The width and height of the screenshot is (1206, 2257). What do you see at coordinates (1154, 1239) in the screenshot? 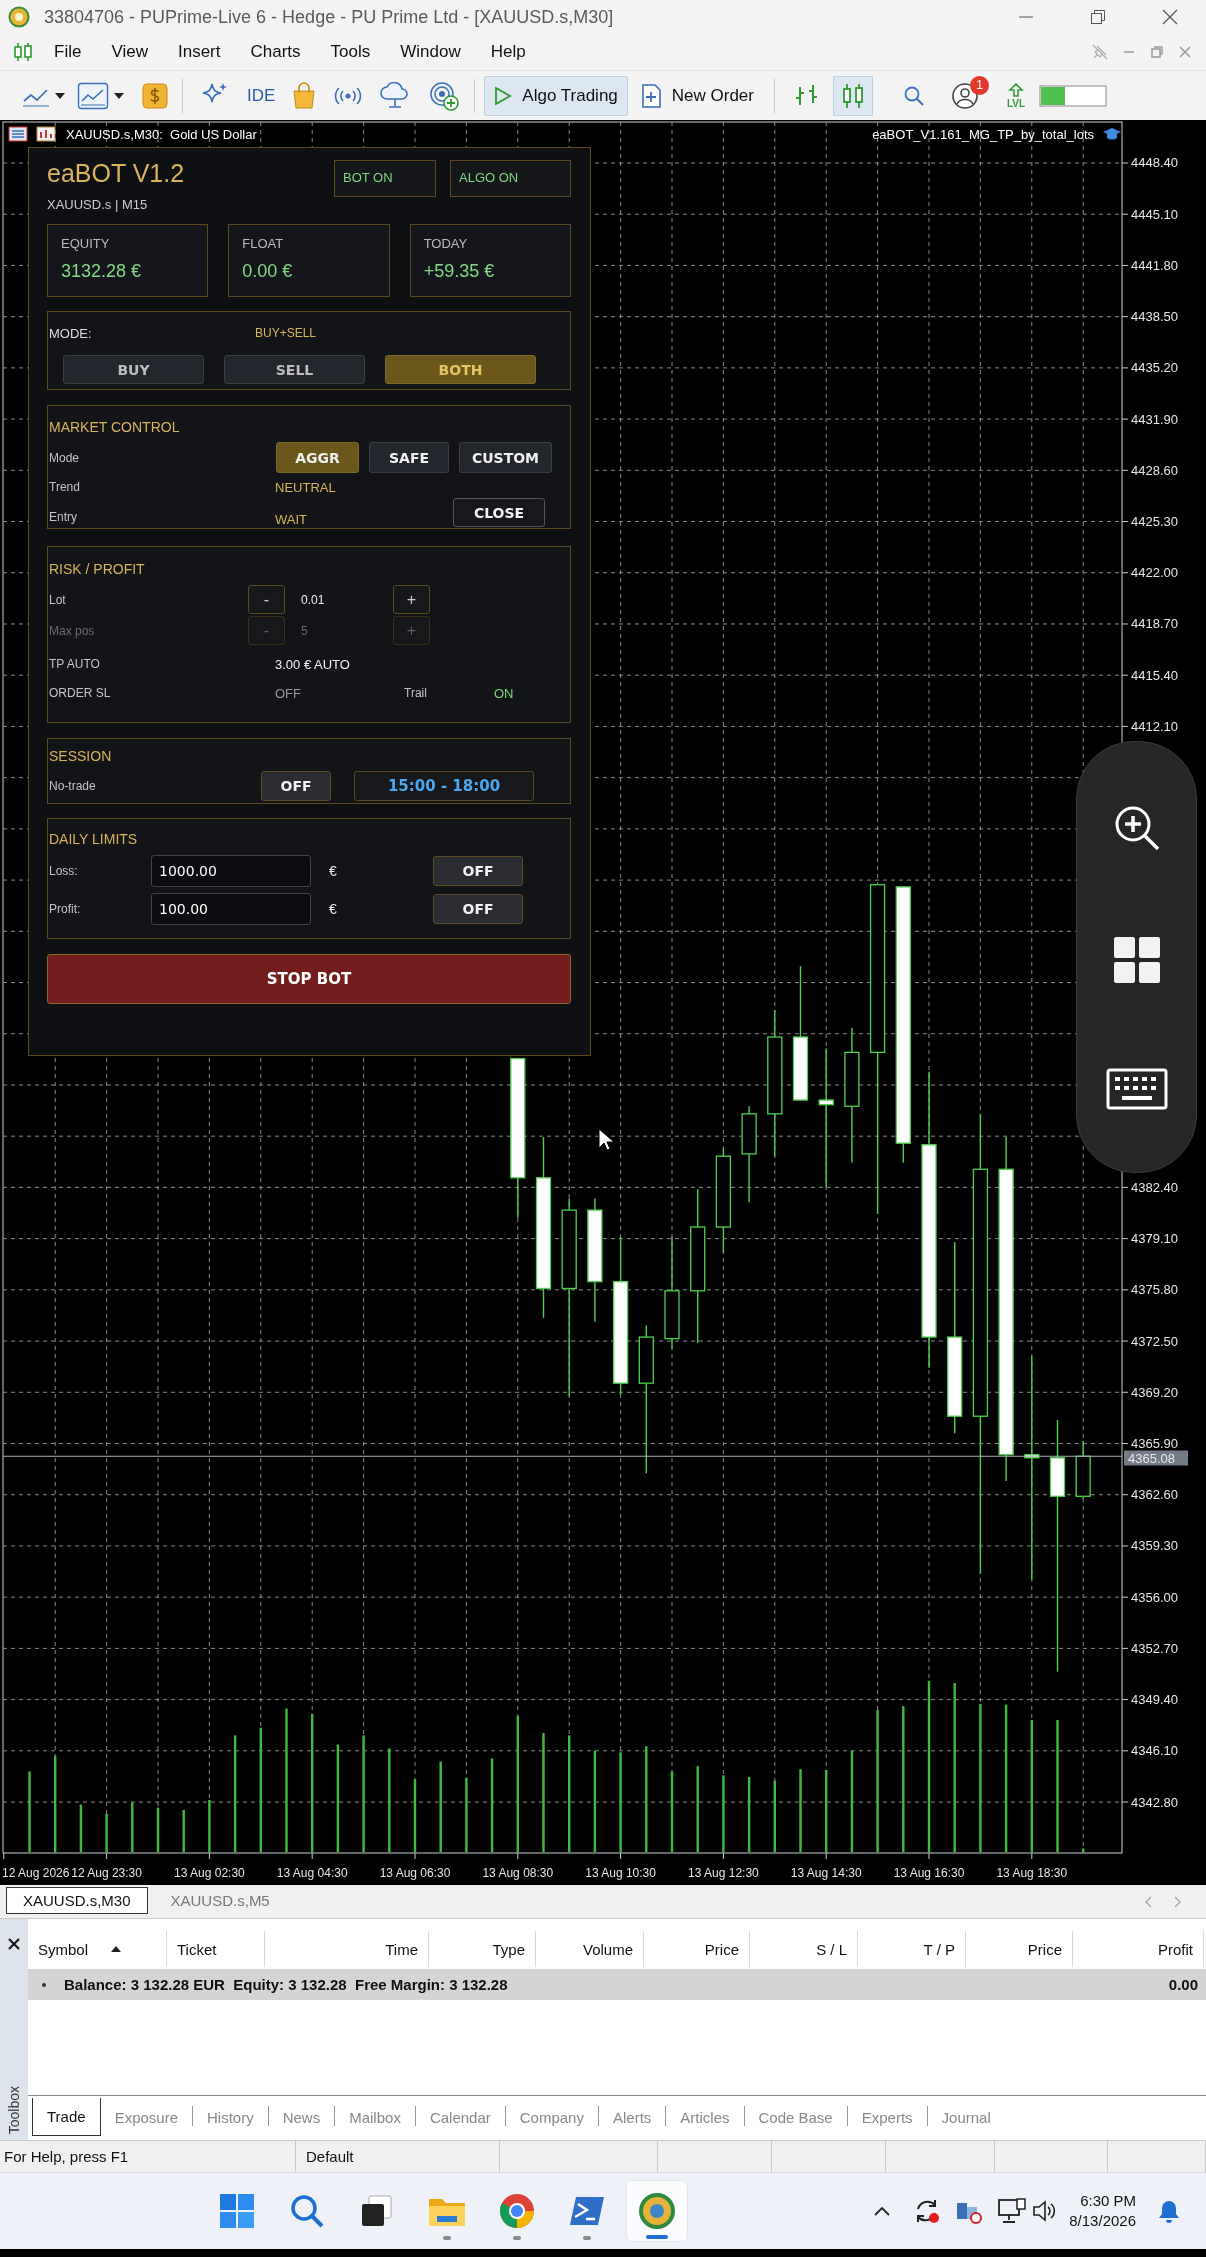
I see `price-label: 4379.10` at bounding box center [1154, 1239].